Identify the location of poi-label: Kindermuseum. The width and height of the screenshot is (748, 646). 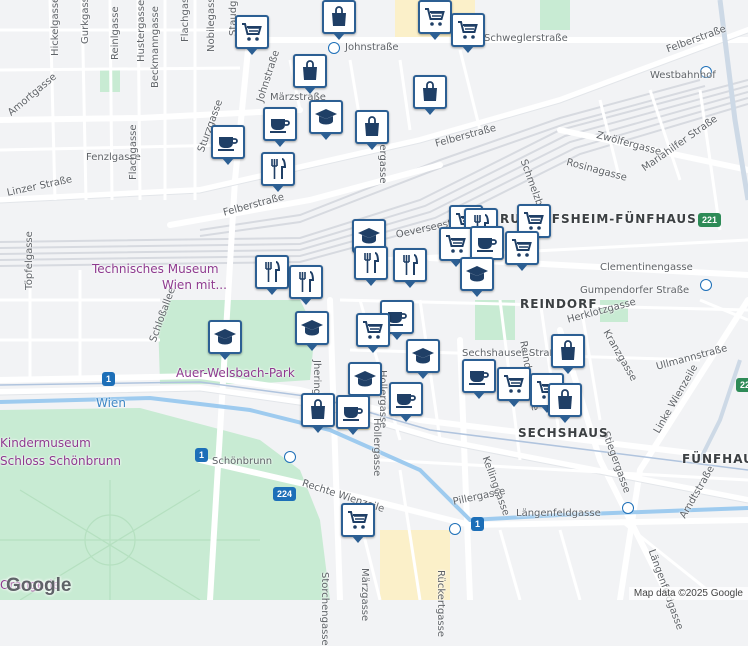
(45, 443).